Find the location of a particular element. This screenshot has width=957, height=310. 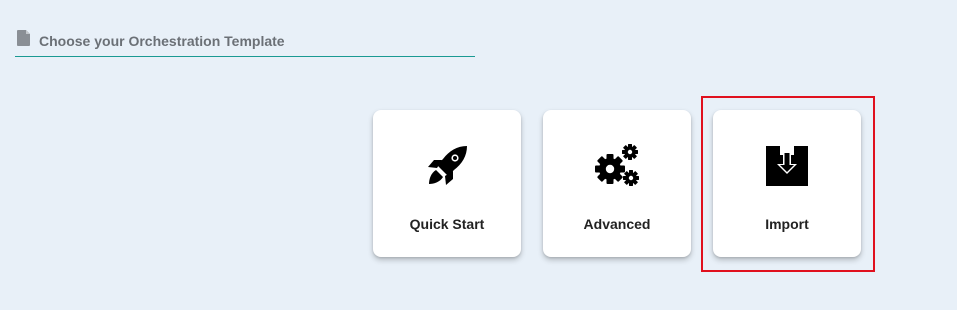

quick-start-label: Quick Start is located at coordinates (447, 224).